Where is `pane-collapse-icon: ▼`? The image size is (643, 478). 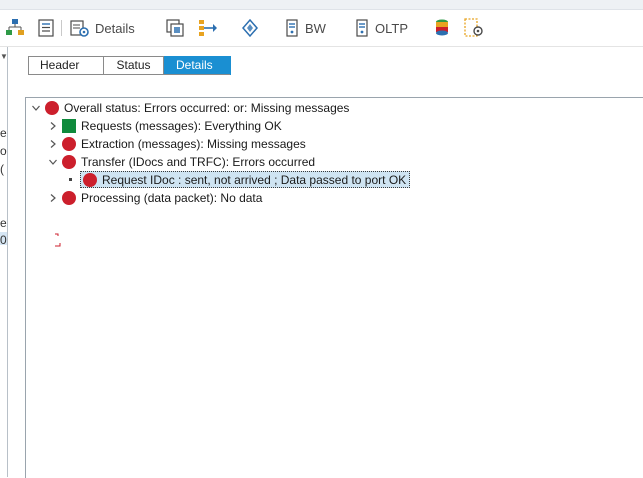
pane-collapse-icon: ▼ is located at coordinates (3, 56).